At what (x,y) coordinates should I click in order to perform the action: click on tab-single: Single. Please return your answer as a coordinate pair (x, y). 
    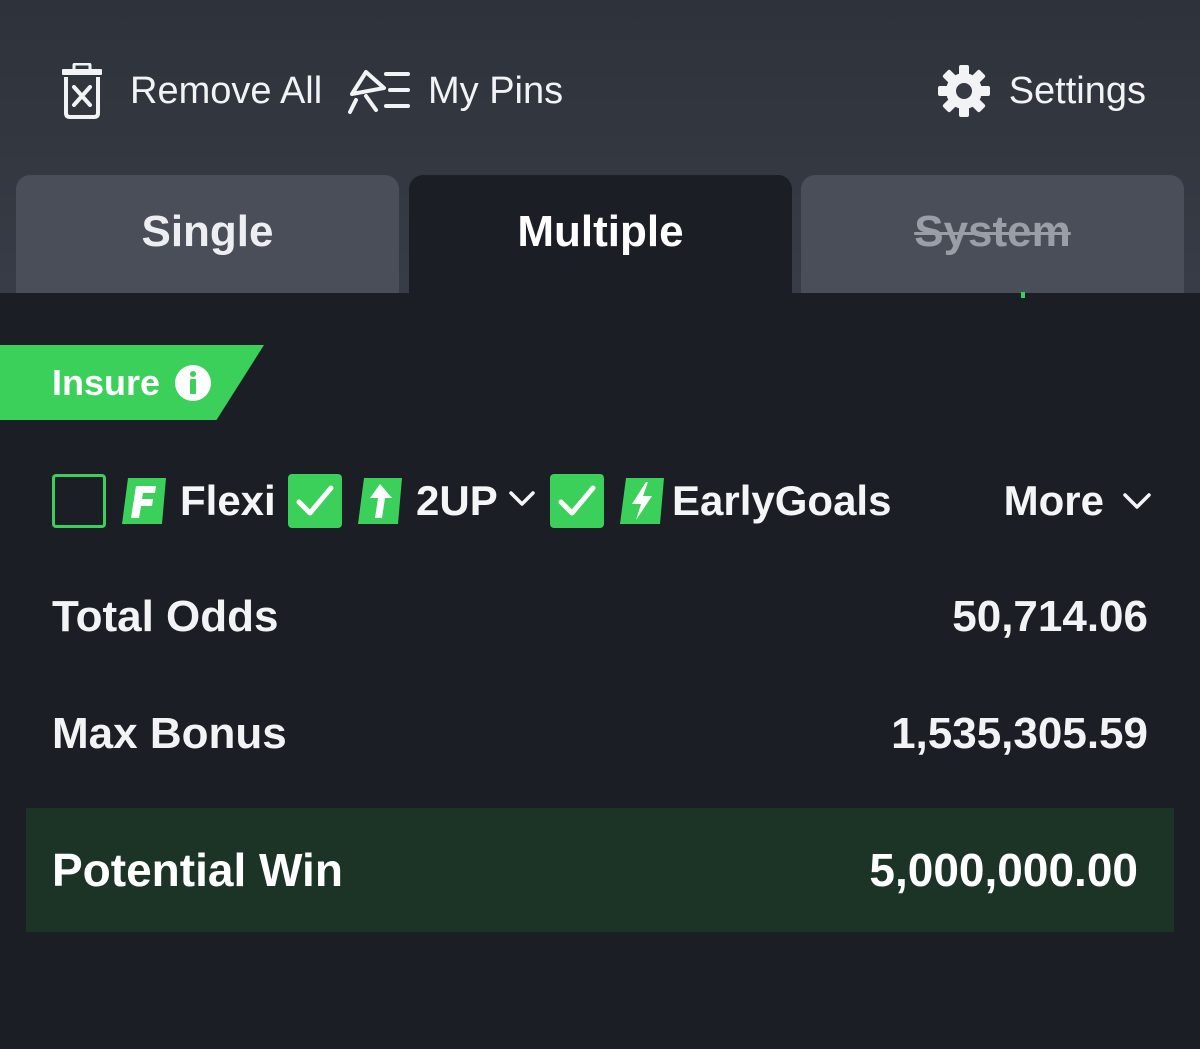
    Looking at the image, I should click on (207, 234).